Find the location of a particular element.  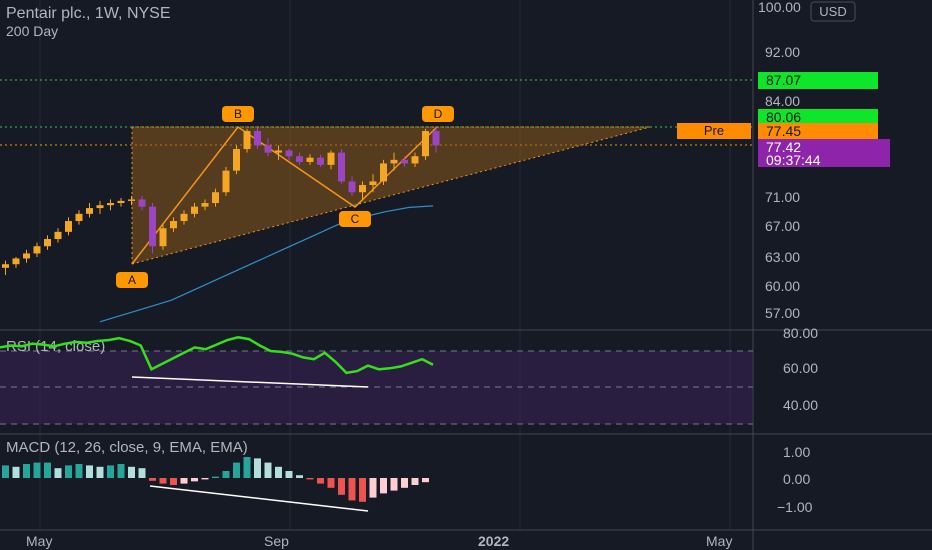

time-label-may-2: May is located at coordinates (719, 541).